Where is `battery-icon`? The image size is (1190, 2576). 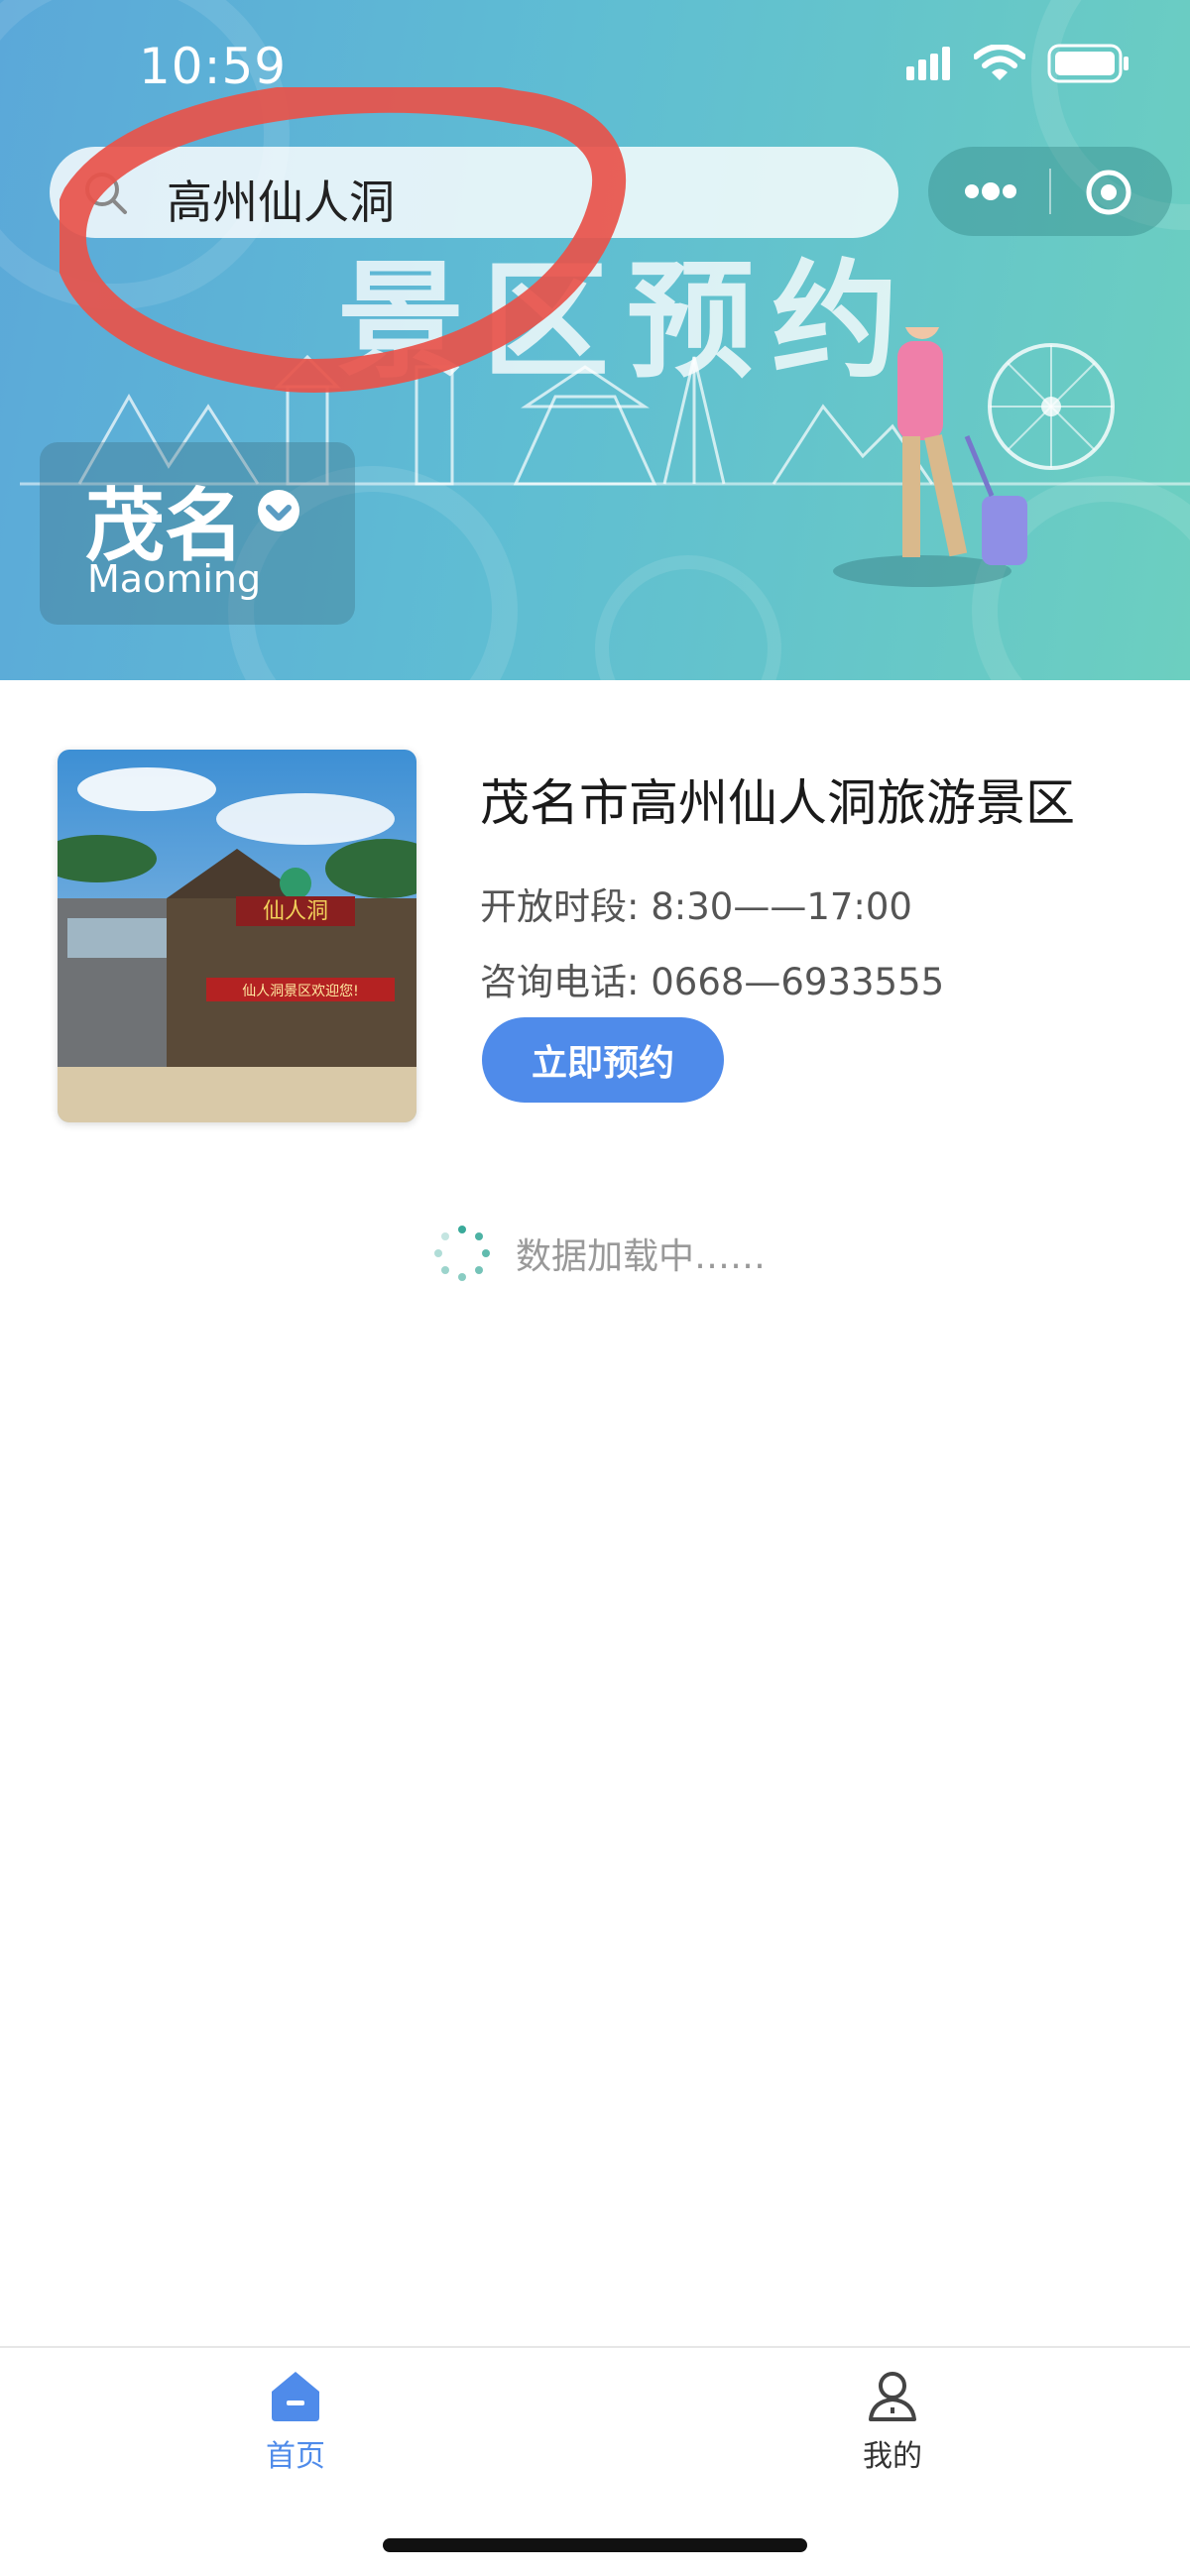 battery-icon is located at coordinates (1088, 63).